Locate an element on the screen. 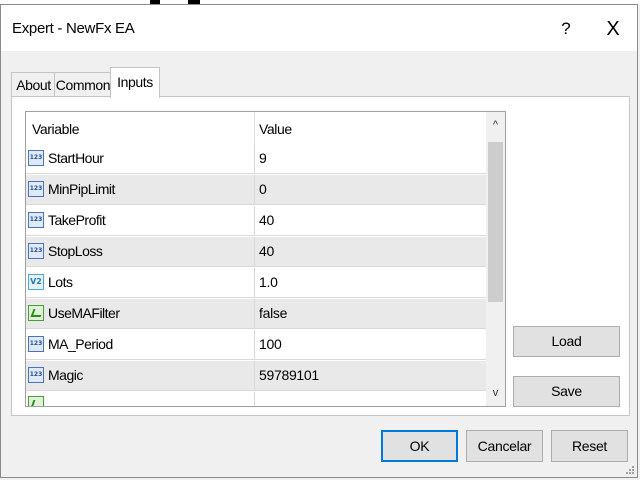  table-row: 123 TakeProfit 40 is located at coordinates (256, 221).